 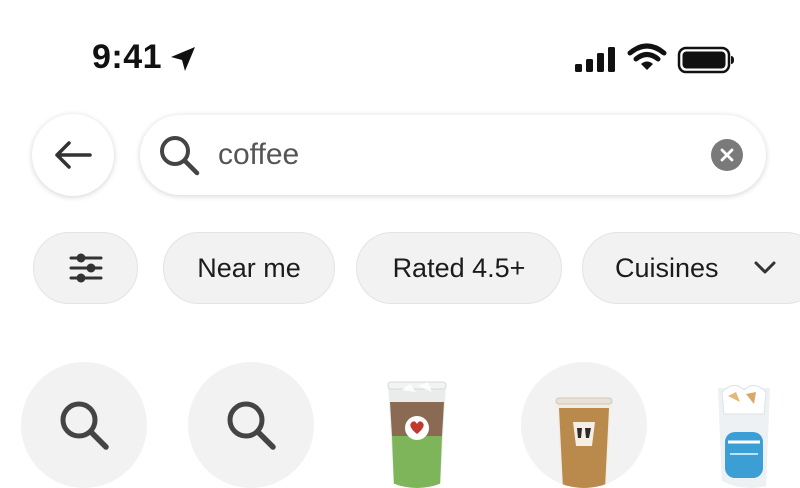 I want to click on clear-icon, so click(x=727, y=155).